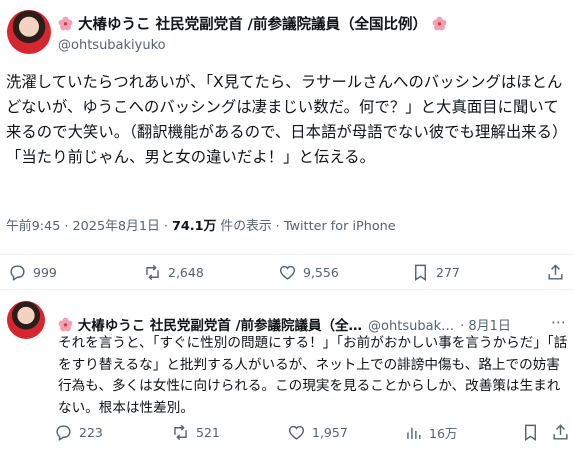  Describe the element at coordinates (558, 322) in the screenshot. I see `more-icon: ⋯` at that location.